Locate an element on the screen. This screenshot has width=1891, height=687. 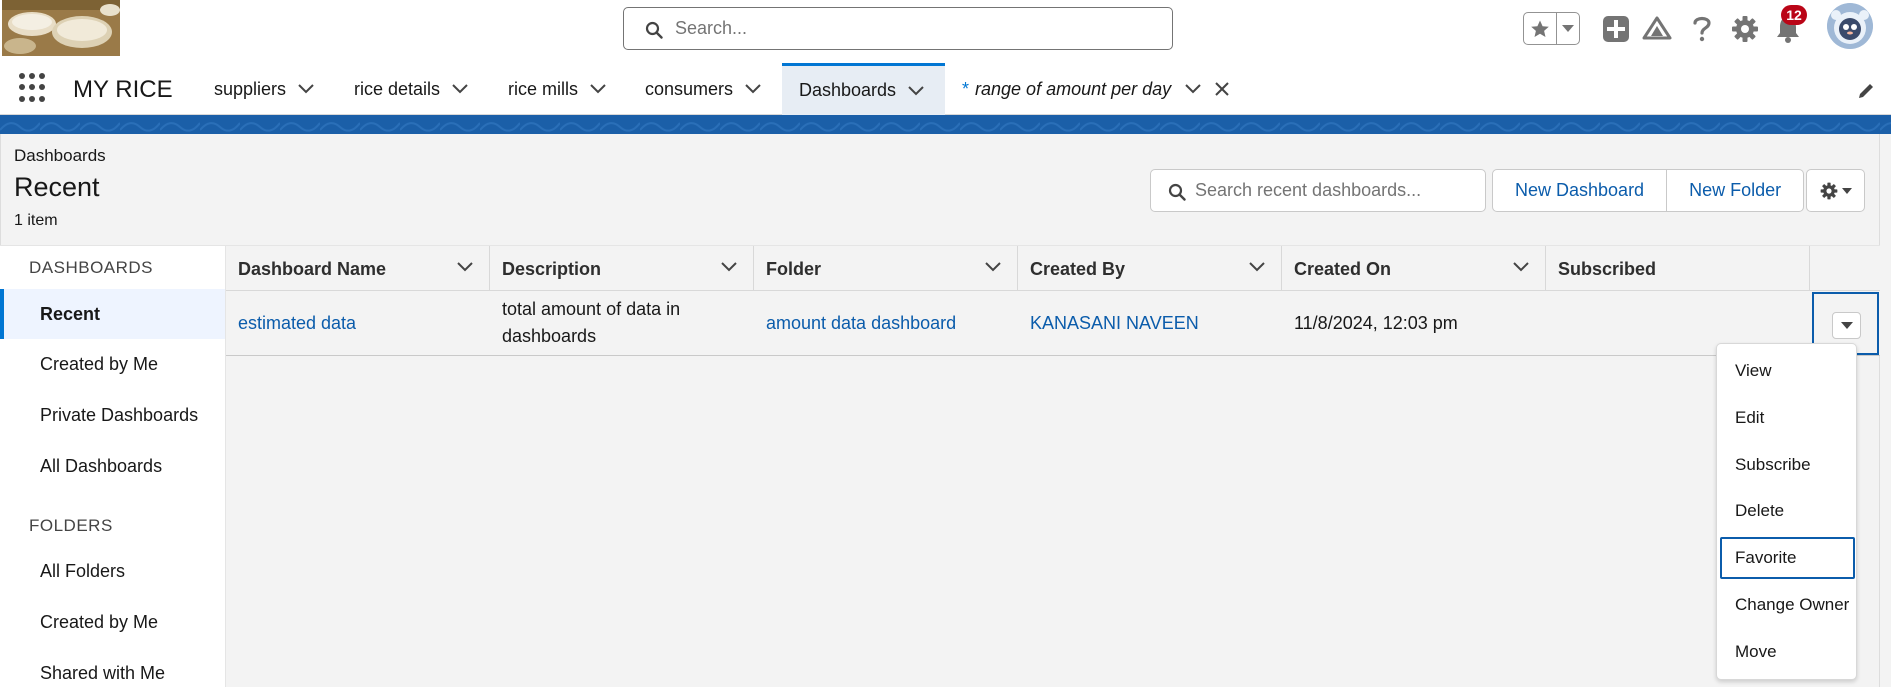
tab-rice-mills: rice mills is located at coordinates (557, 89).